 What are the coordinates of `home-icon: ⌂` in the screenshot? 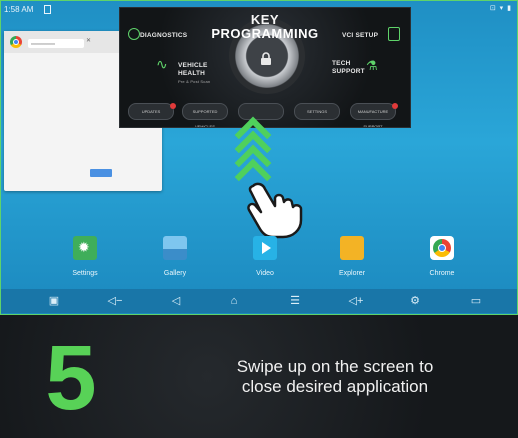 It's located at (234, 301).